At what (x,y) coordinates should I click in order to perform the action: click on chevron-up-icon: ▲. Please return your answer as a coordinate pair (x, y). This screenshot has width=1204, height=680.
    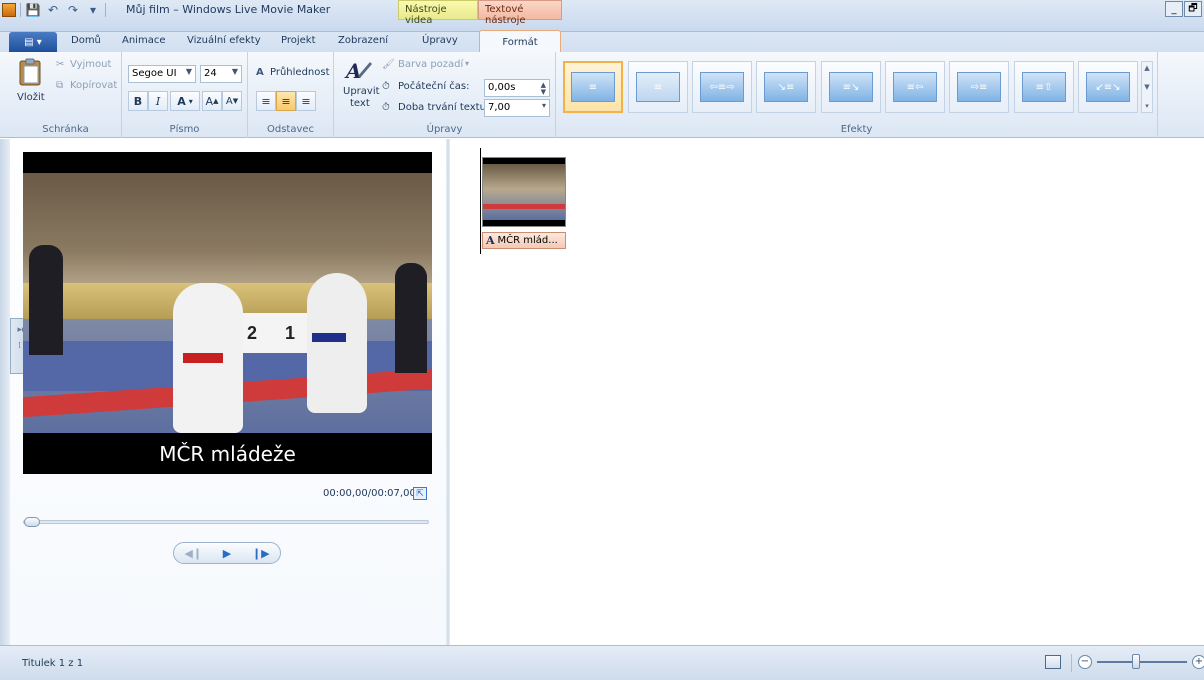
    Looking at the image, I should click on (1147, 68).